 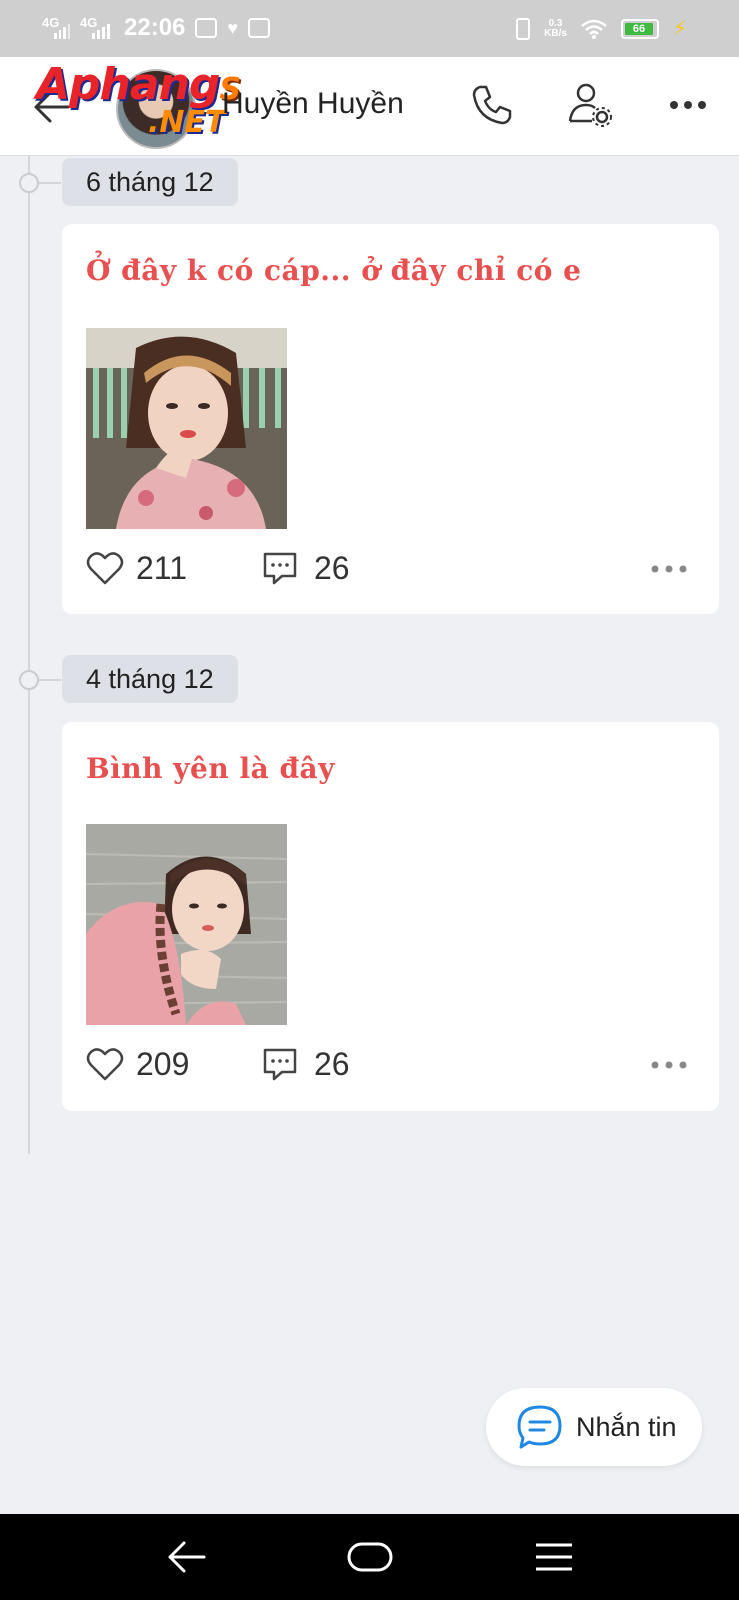 I want to click on post-date: 4 tháng 12, so click(x=150, y=679).